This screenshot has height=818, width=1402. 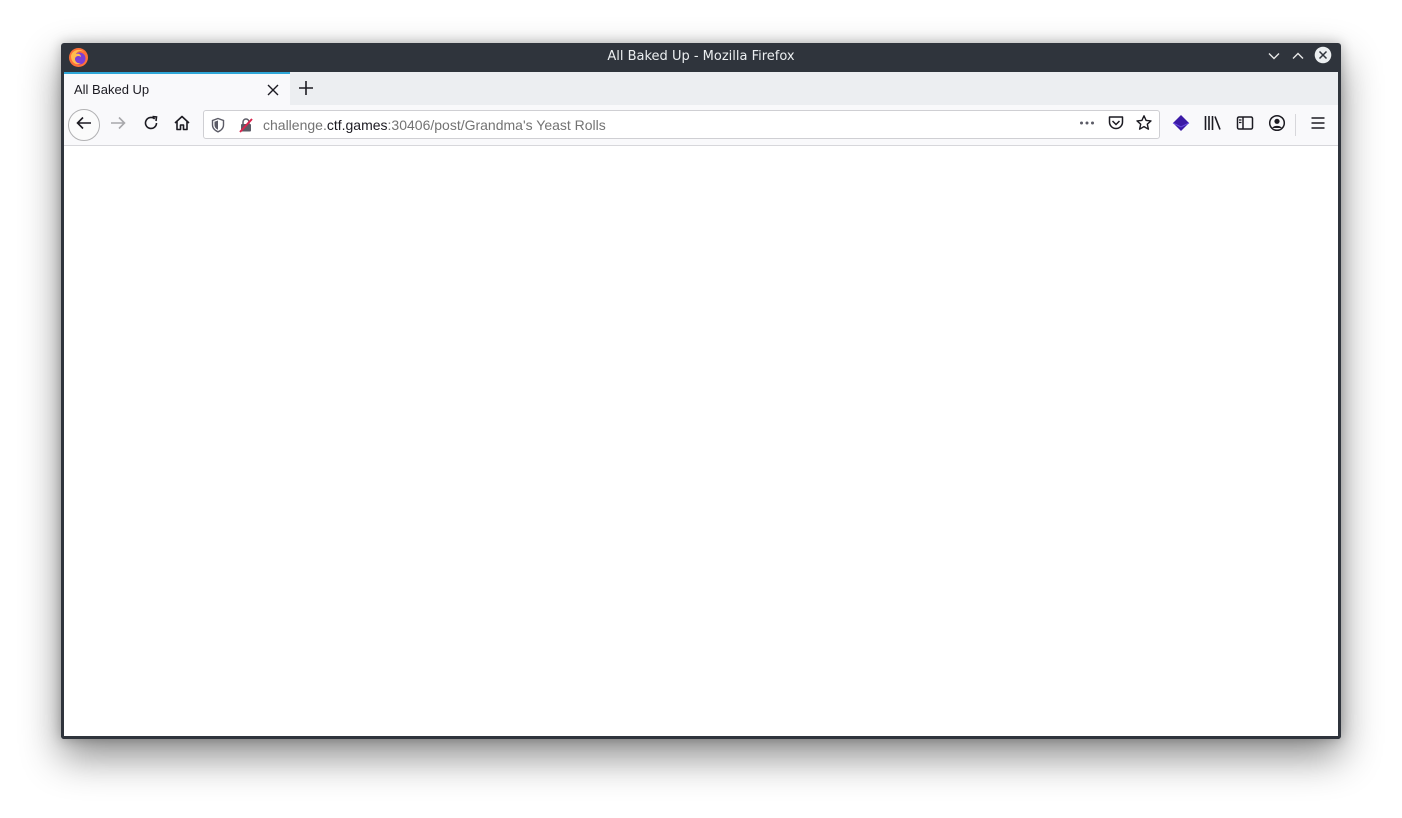 I want to click on application-menu-button, so click(x=1318, y=125).